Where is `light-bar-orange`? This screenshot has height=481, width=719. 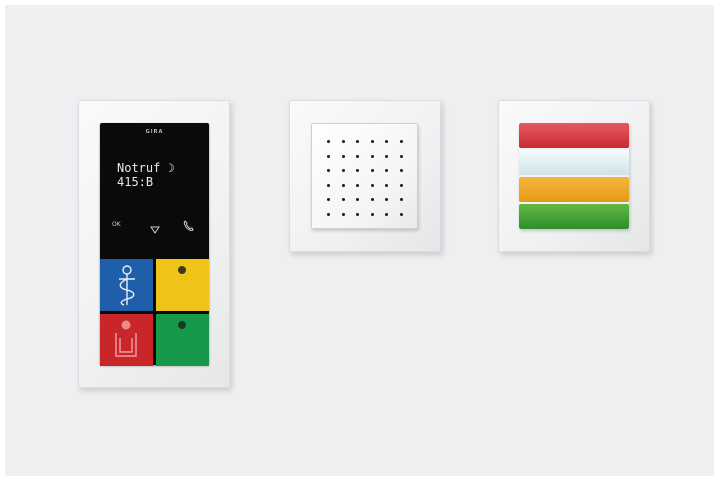
light-bar-orange is located at coordinates (574, 189).